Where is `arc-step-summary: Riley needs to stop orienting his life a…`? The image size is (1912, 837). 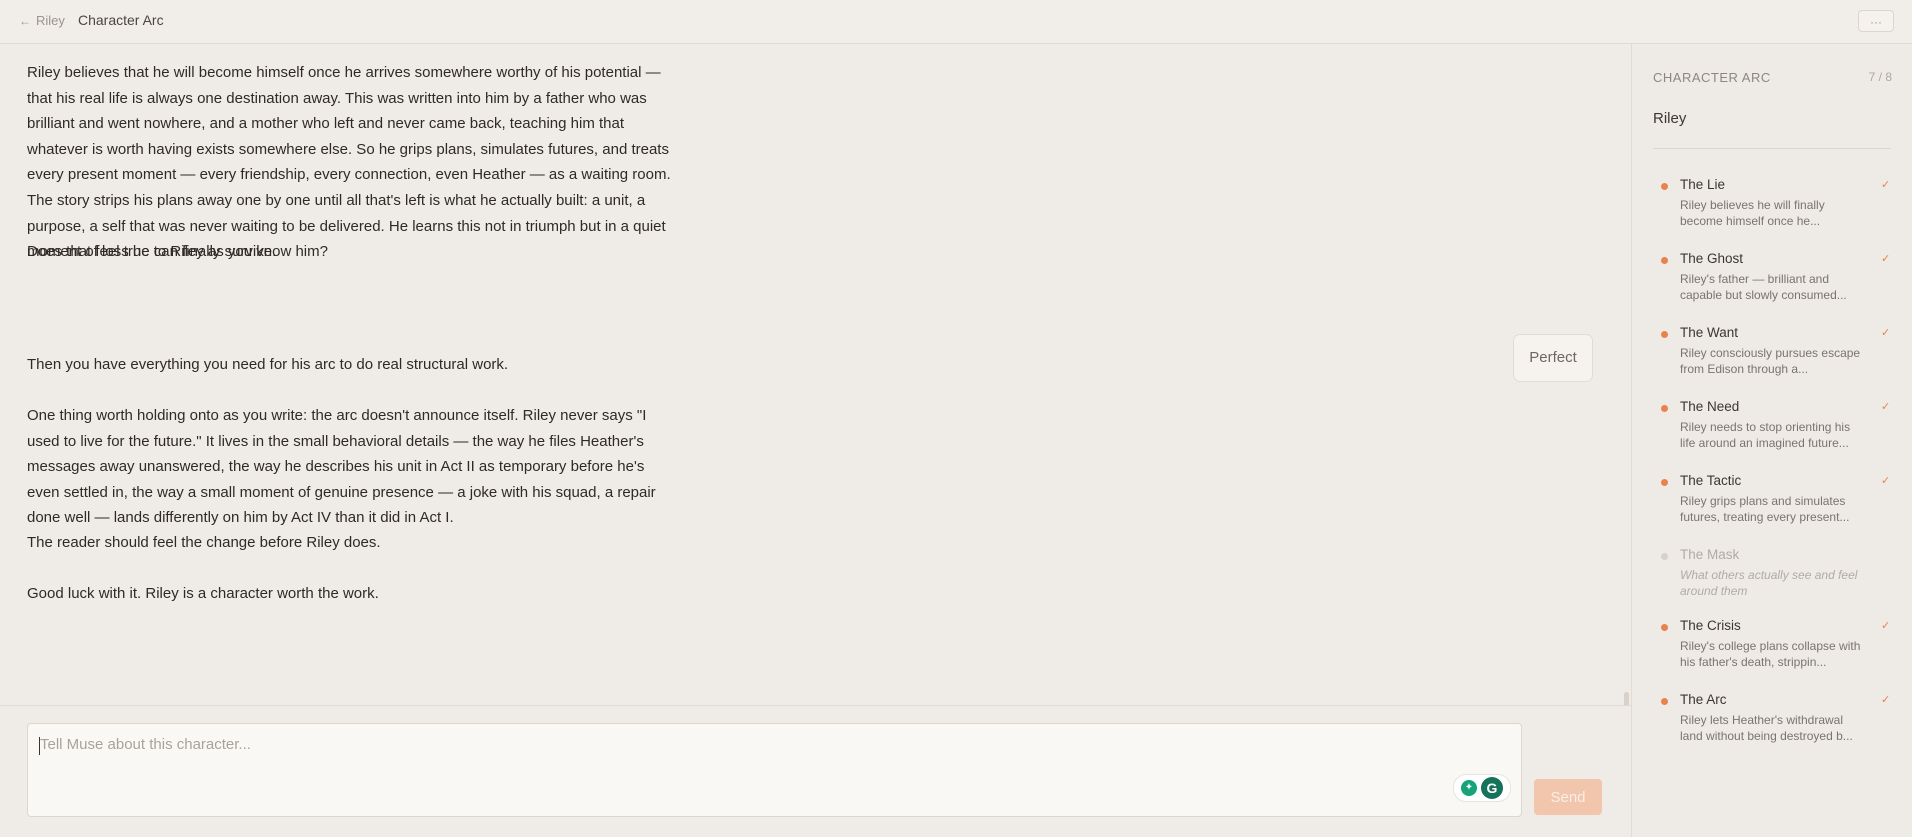
arc-step-summary: Riley needs to stop orienting his life a… is located at coordinates (1765, 435).